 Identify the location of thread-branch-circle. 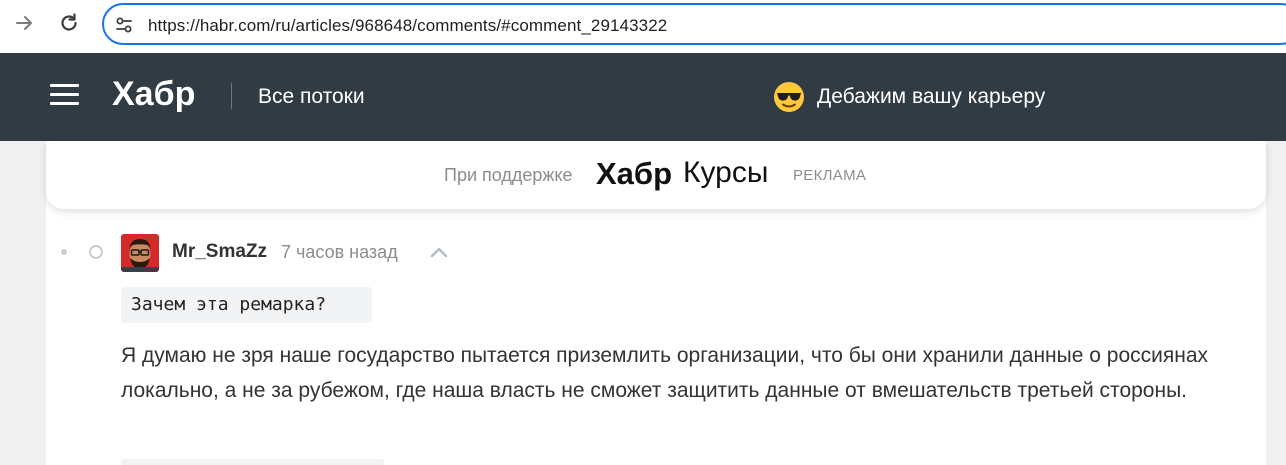
(96, 252).